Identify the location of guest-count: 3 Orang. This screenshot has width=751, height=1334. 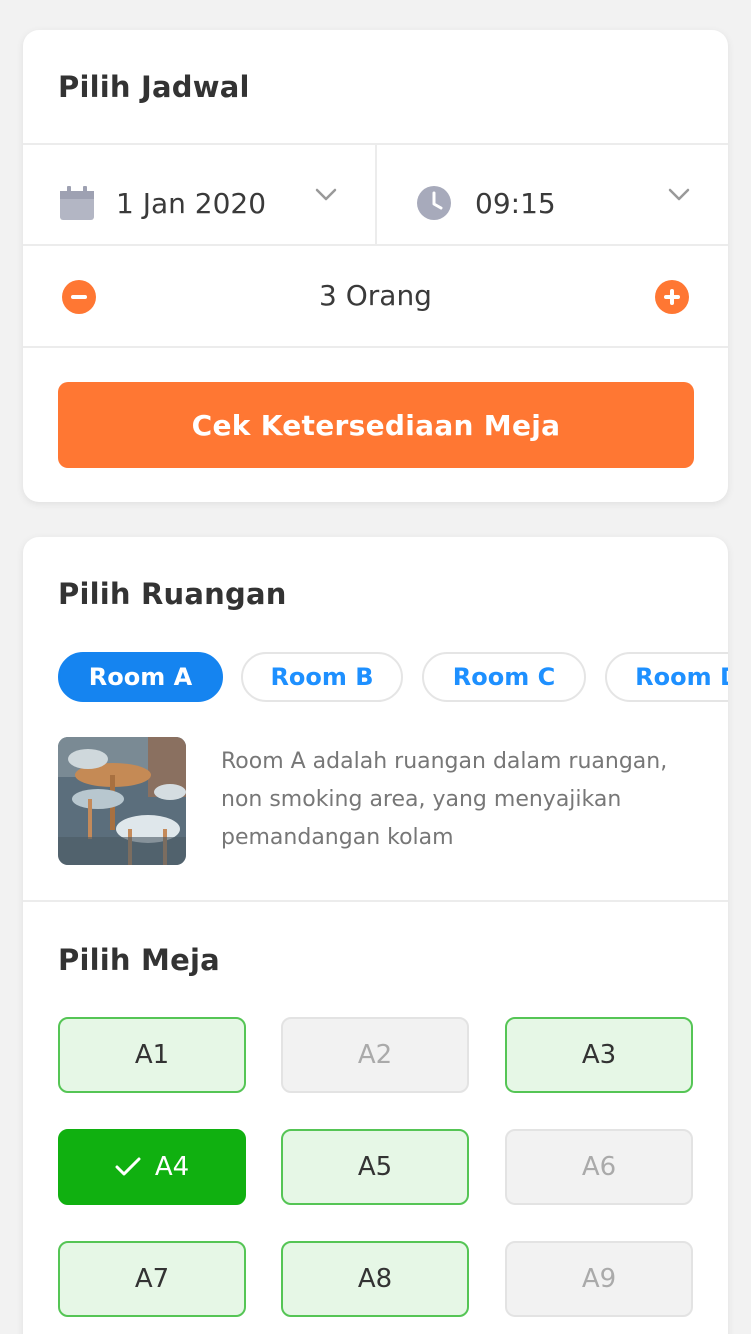
(375, 295).